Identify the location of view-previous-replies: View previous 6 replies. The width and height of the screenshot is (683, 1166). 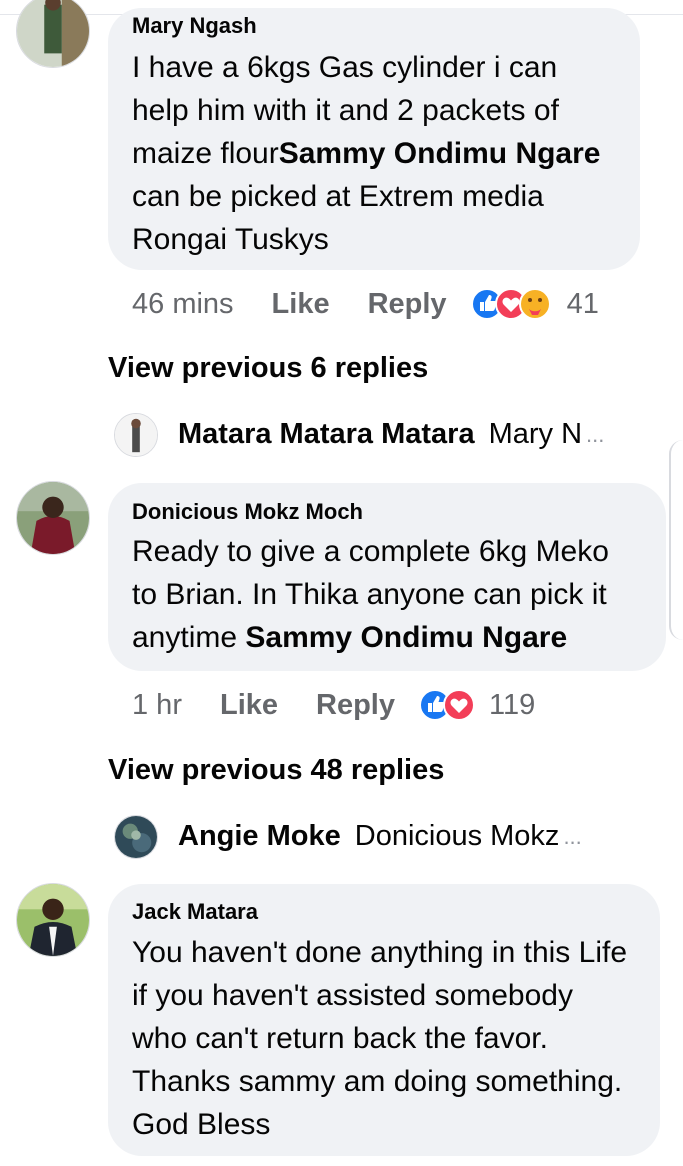
(268, 368).